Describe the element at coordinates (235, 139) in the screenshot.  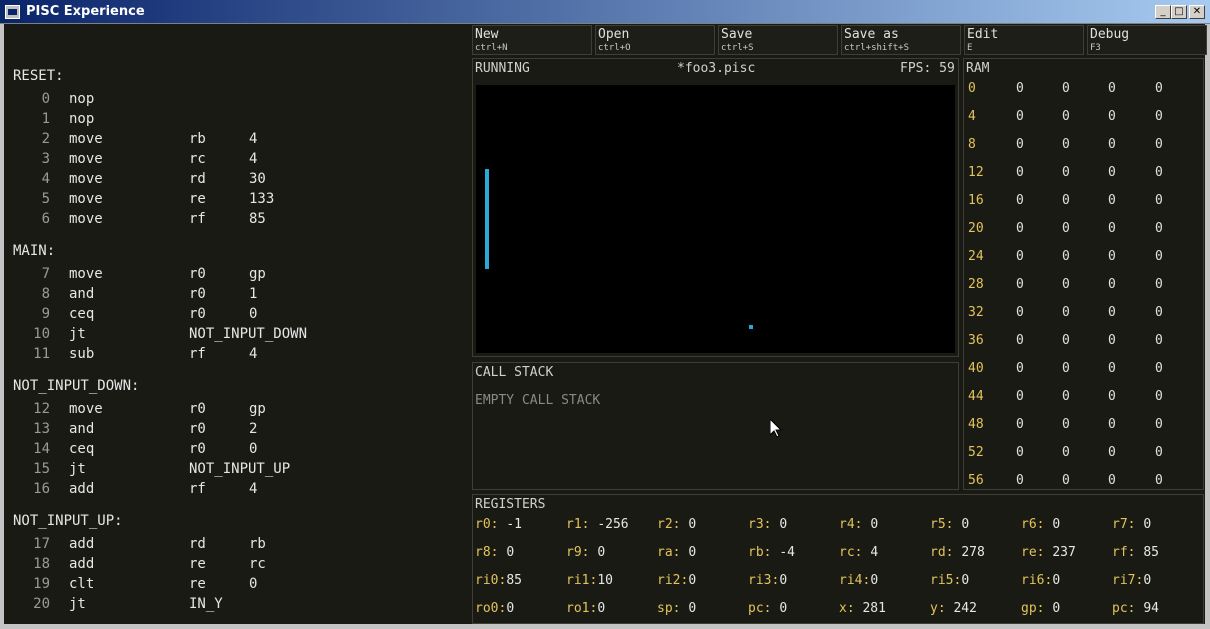
I see `code-line: 2 move rb 4` at that location.